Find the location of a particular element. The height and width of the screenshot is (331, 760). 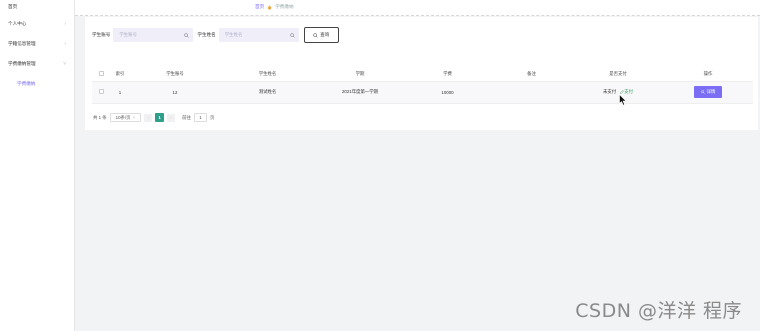

student-name-input: 学生姓名 is located at coordinates (258, 35).